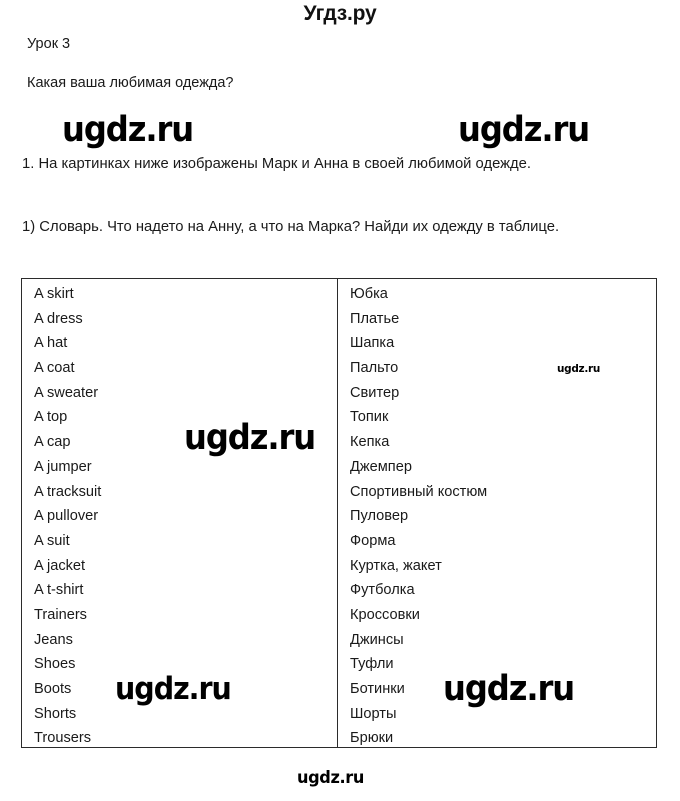  I want to click on watermark-top-right: ugdz.ru, so click(524, 130).